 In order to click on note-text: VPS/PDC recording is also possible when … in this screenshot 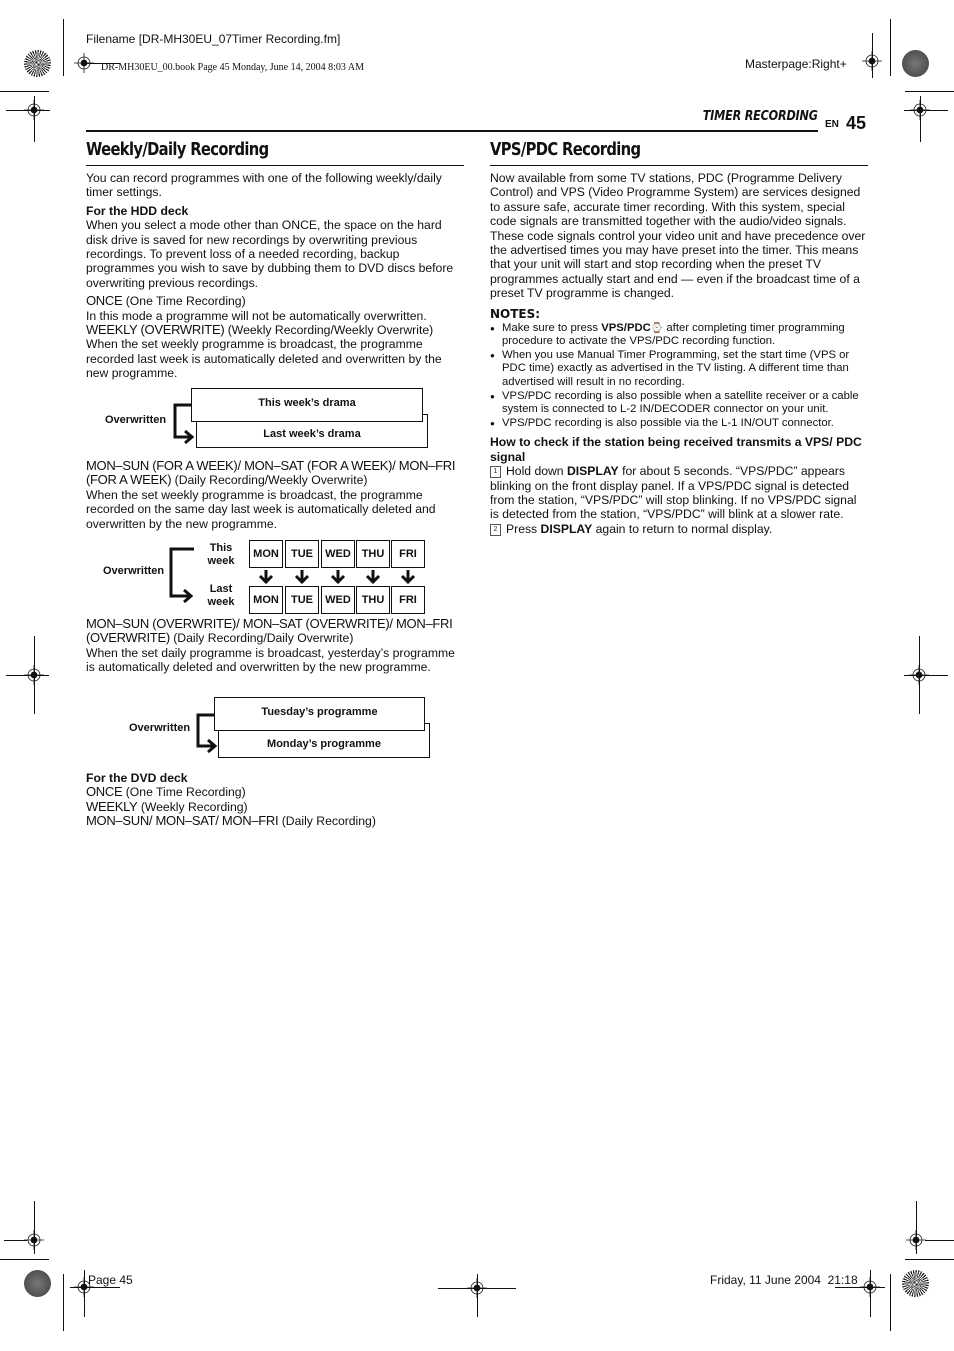, I will do `click(680, 402)`.